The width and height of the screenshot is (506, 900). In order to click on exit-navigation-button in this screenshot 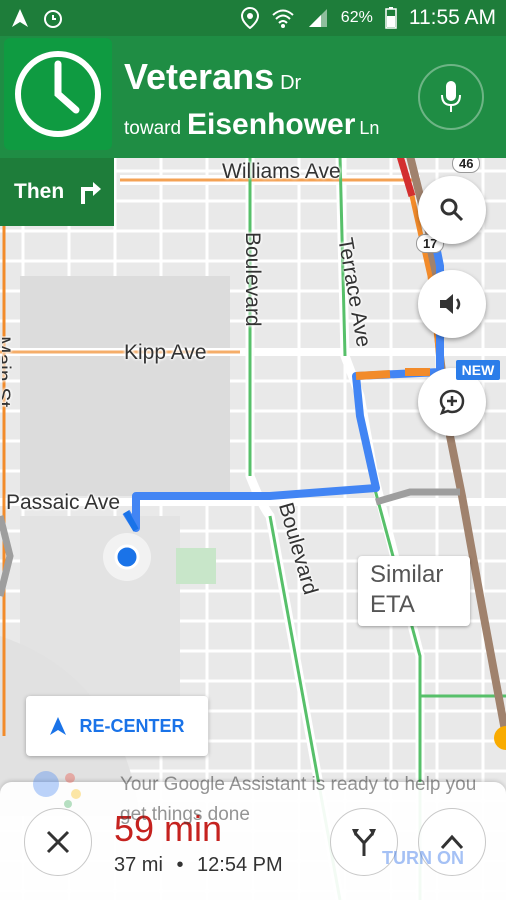, I will do `click(58, 842)`.